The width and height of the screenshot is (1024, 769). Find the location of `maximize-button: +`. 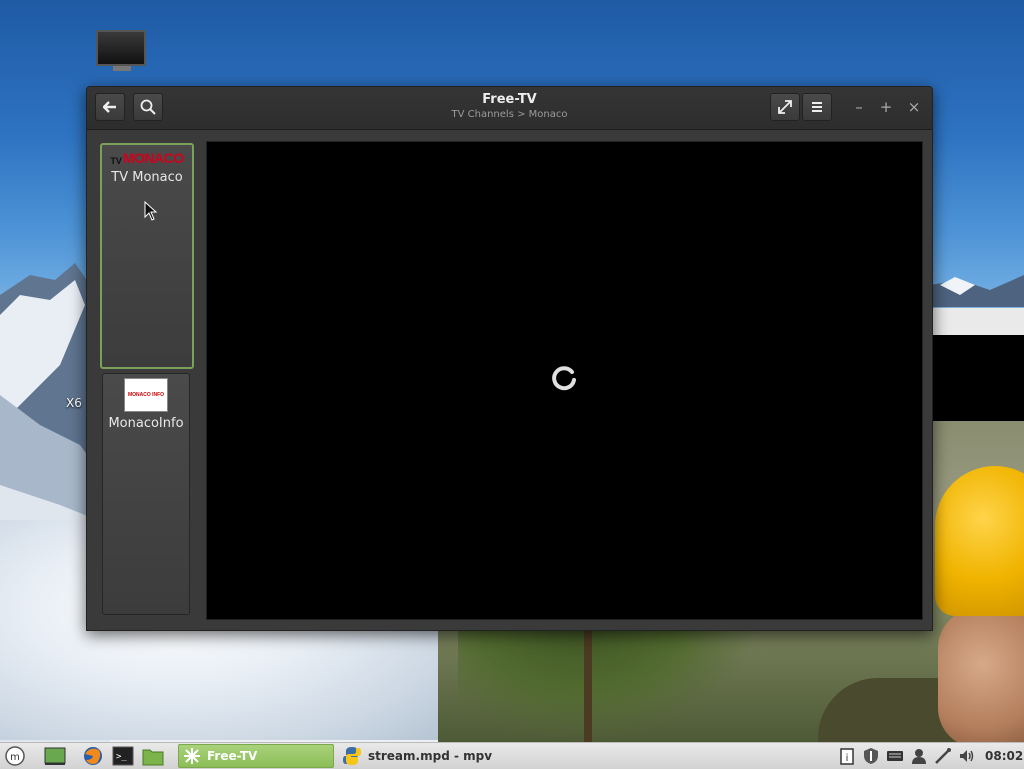

maximize-button: + is located at coordinates (886, 107).